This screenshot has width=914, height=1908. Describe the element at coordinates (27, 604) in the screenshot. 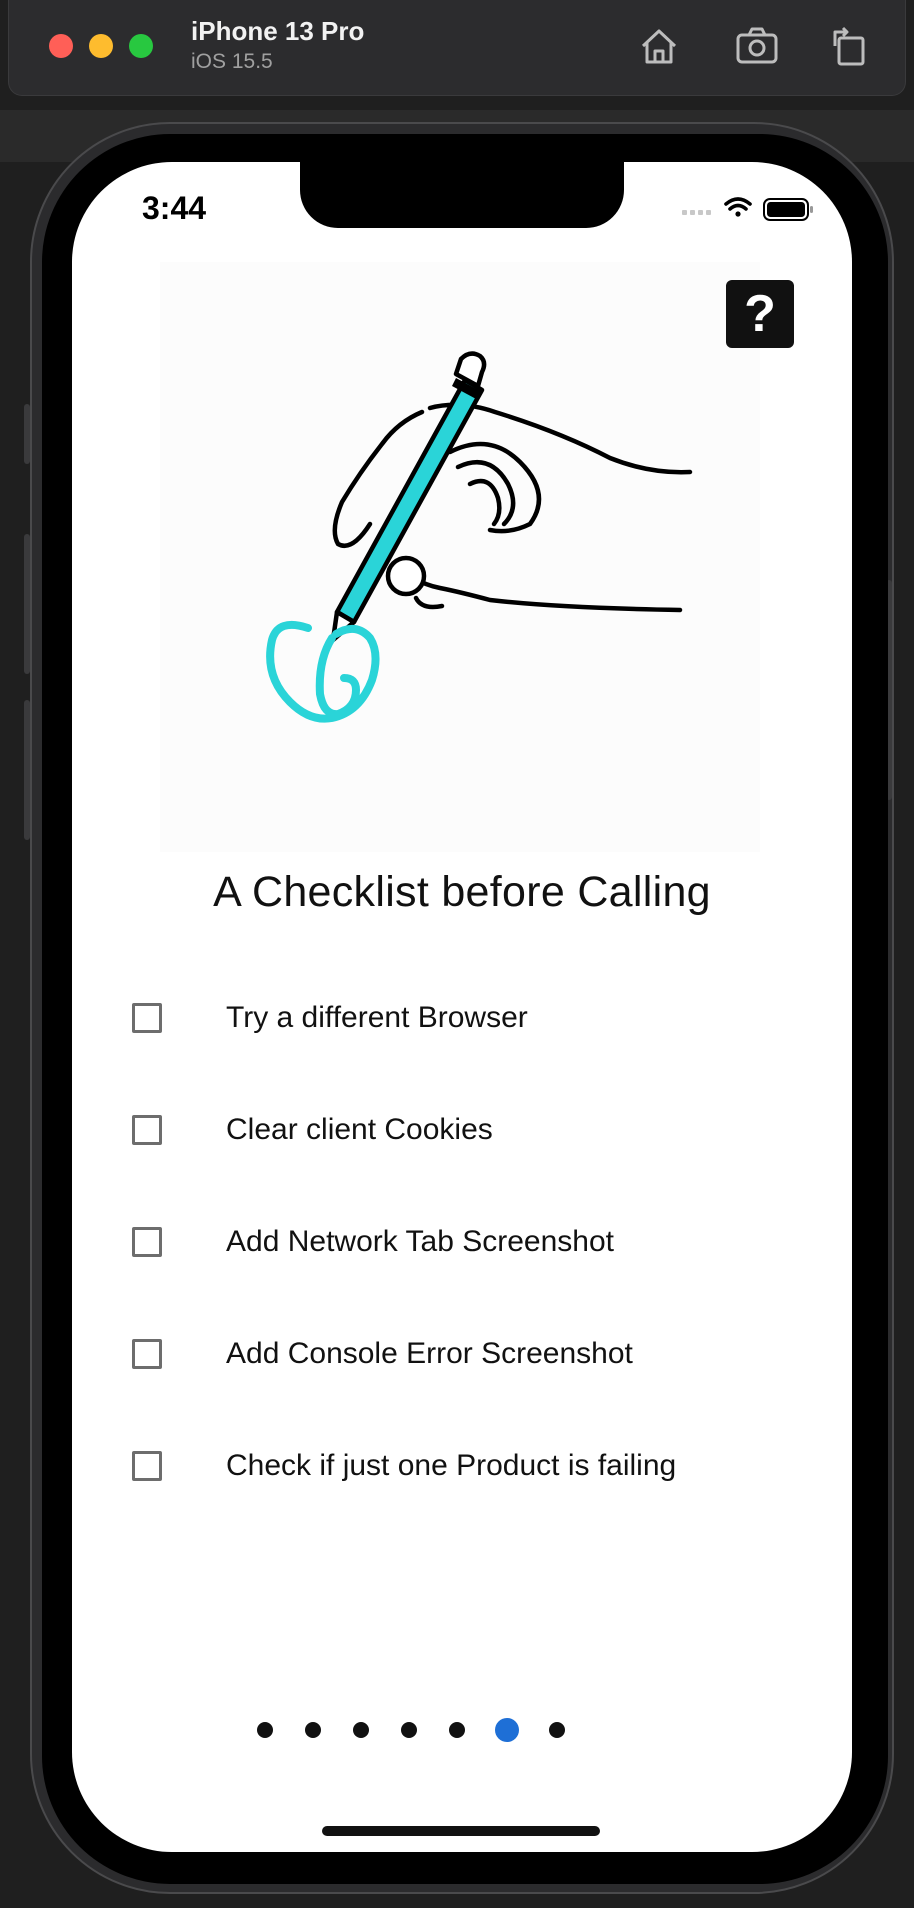

I see `volume-up-button` at that location.